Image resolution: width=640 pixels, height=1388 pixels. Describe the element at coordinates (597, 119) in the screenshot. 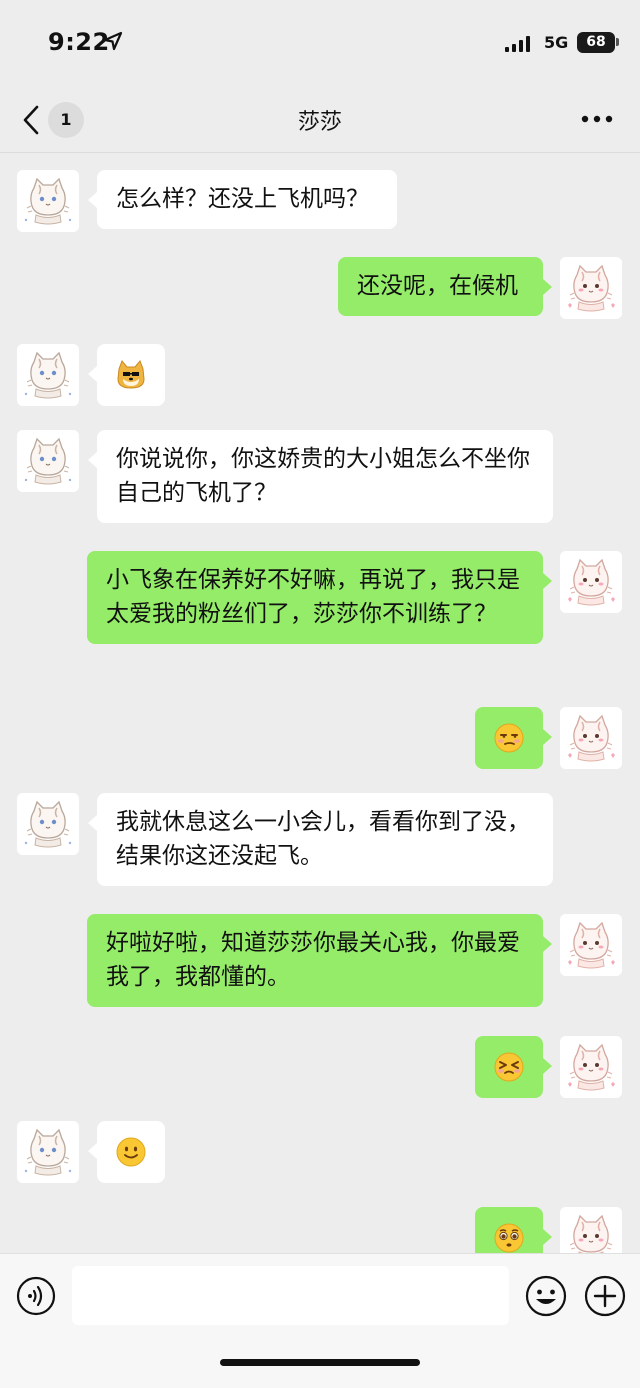

I see `more-icon` at that location.